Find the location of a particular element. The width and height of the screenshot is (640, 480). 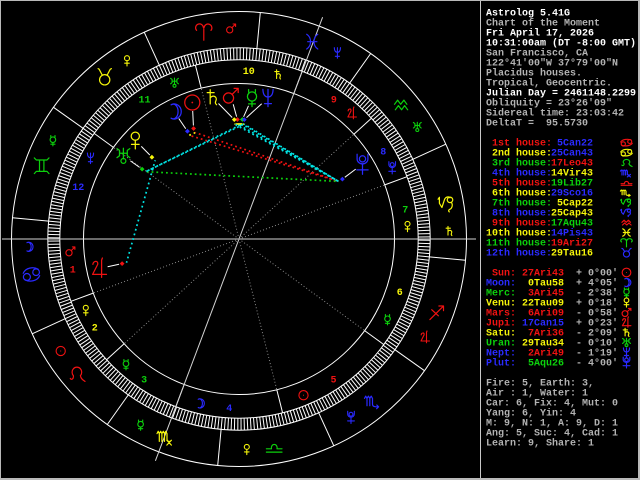

svg-text: 12th house: is located at coordinates (519, 254).